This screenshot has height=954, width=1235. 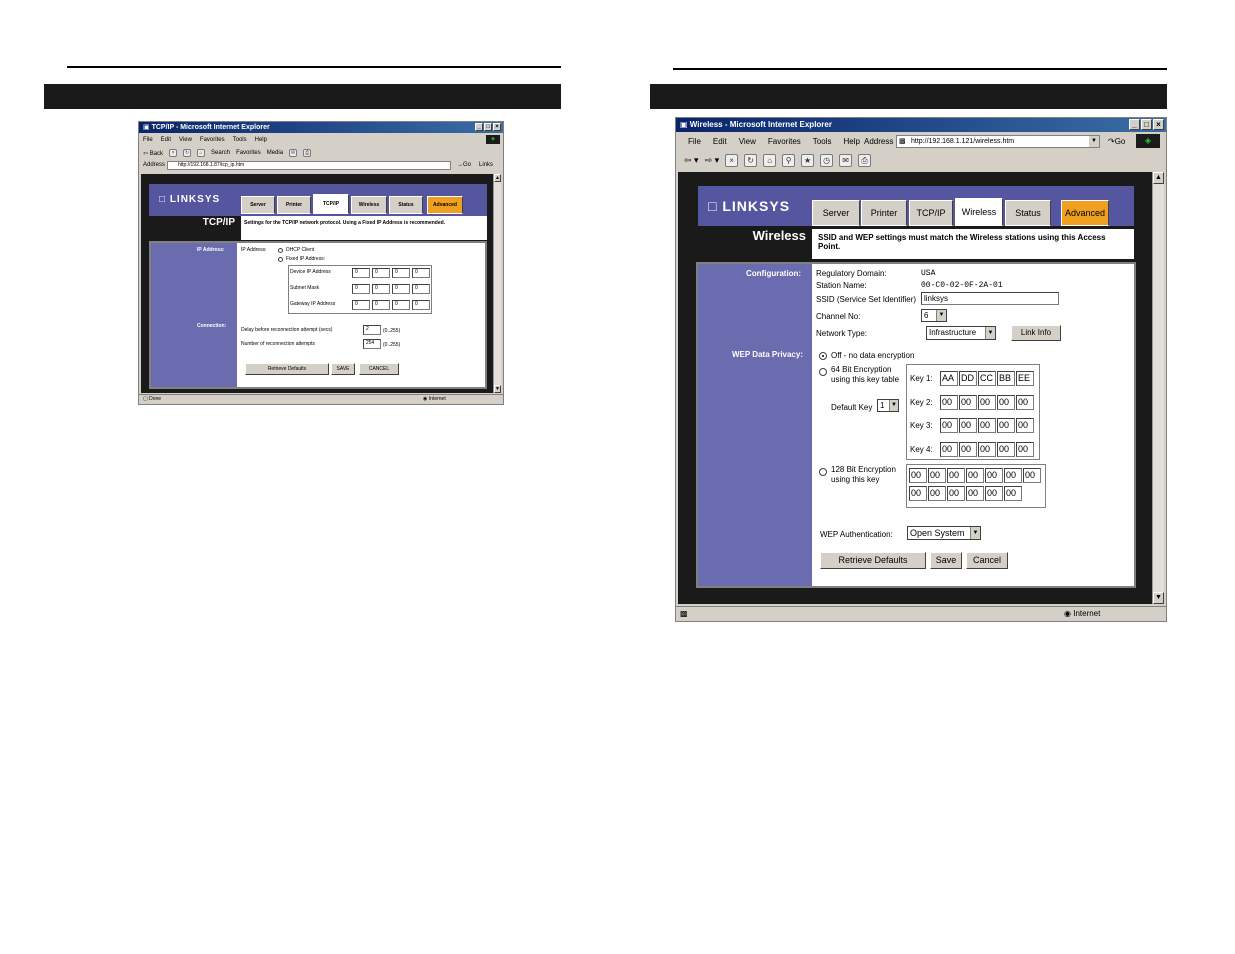 I want to click on key1-byte-4: BB, so click(x=1006, y=378).